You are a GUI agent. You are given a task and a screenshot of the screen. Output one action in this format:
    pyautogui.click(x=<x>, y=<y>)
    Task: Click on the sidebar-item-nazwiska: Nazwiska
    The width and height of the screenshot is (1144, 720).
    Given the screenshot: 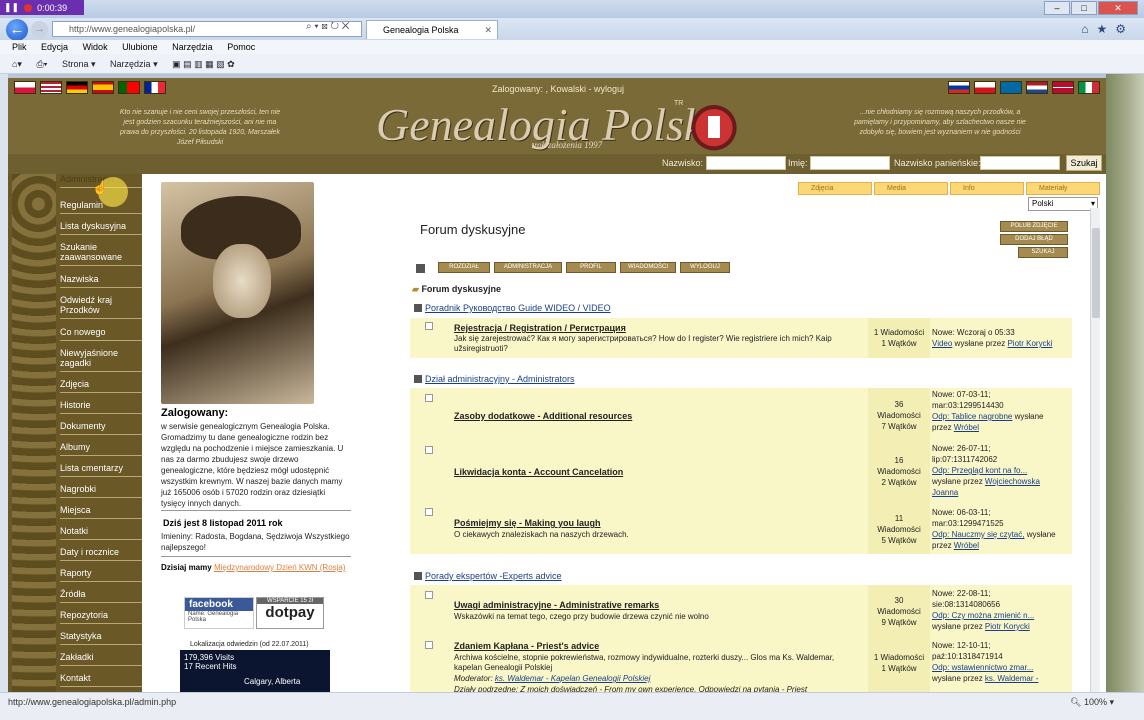 What is the action you would take?
    pyautogui.click(x=101, y=281)
    